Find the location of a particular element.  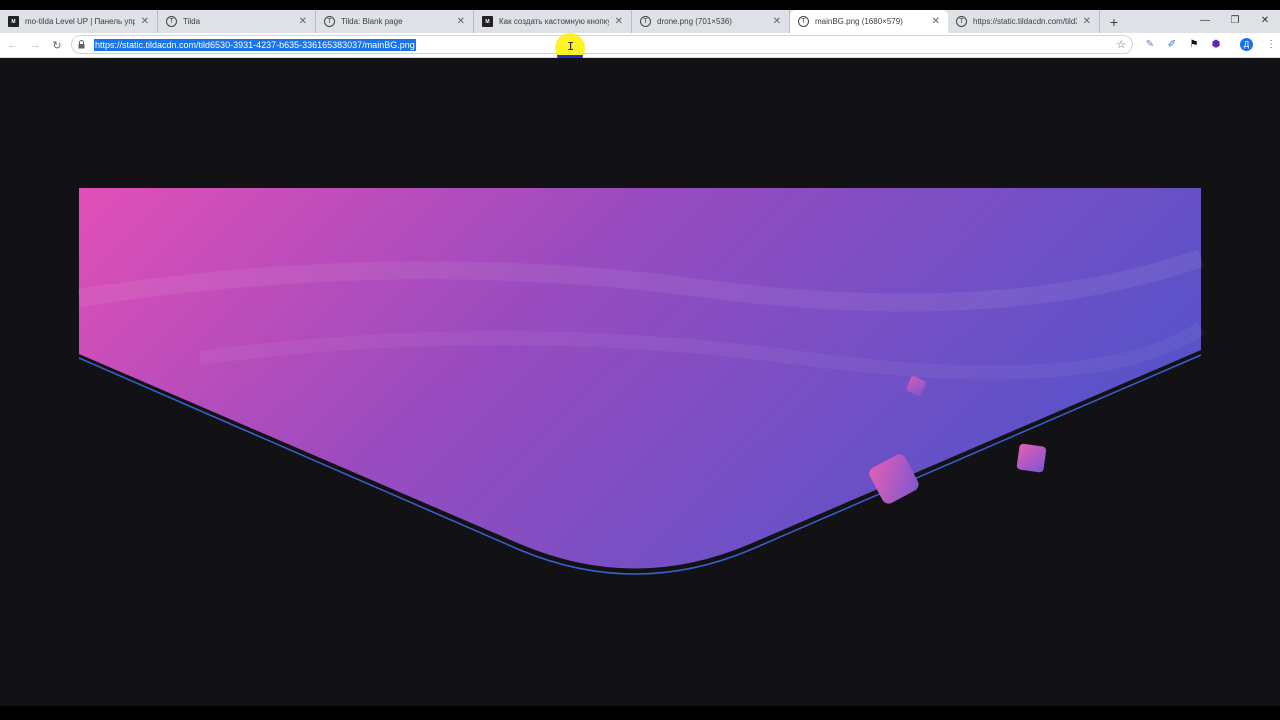

tab-title: Tilda: Blank page is located at coordinates (372, 21).